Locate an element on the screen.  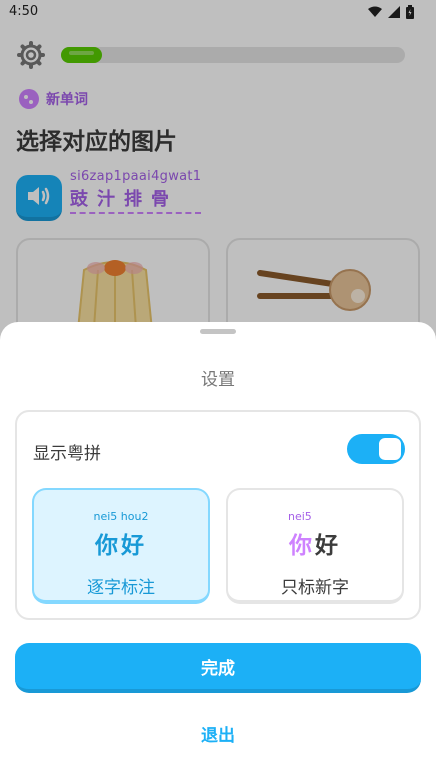
toggle-knob is located at coordinates (390, 449).